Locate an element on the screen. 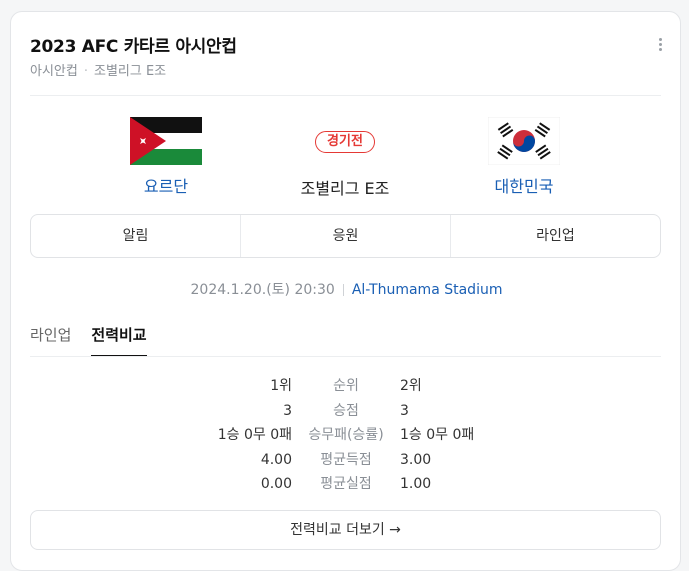 The image size is (689, 571). stat-home-value: 1승 0무 0패 is located at coordinates (254, 435).